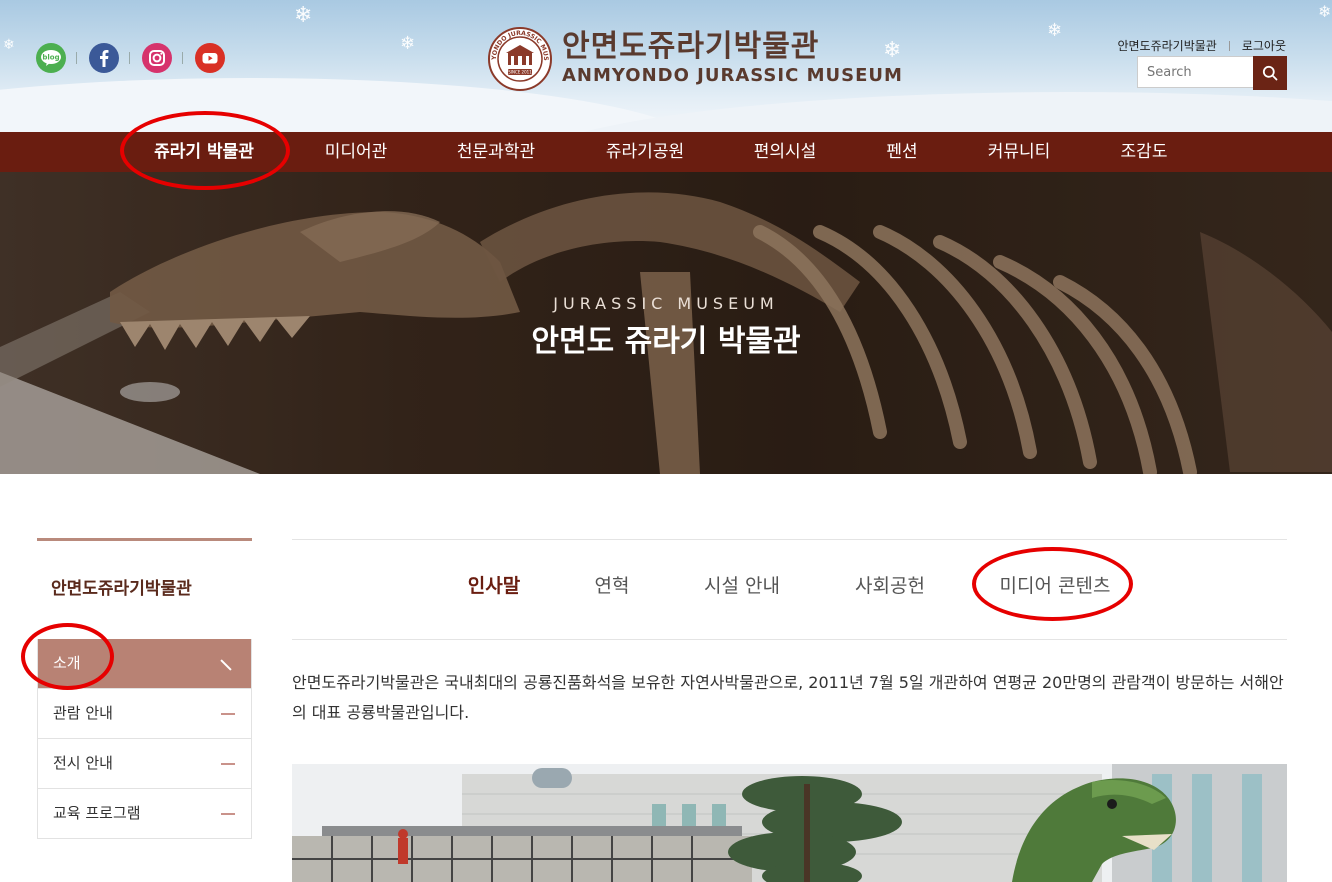 The height and width of the screenshot is (882, 1332). Describe the element at coordinates (612, 589) in the screenshot. I see `tab-history: 연혁` at that location.